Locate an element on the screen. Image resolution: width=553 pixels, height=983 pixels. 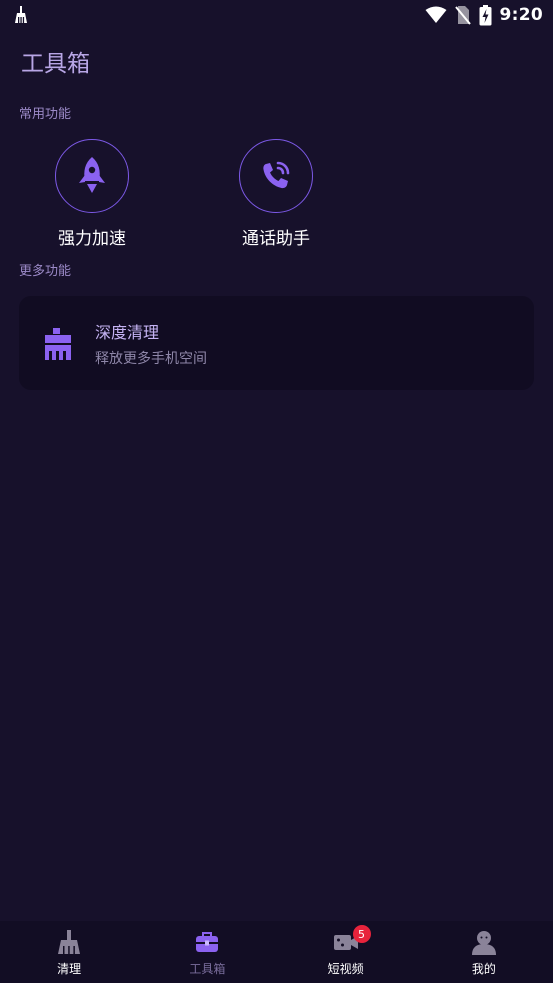
nav-item-clean: 清理 is located at coordinates (69, 952).